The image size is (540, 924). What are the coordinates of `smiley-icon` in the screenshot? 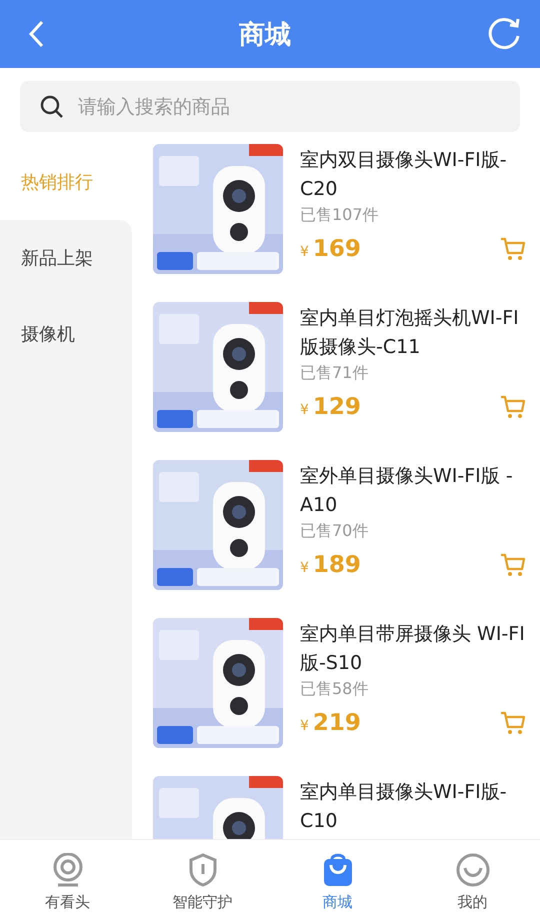 It's located at (473, 869).